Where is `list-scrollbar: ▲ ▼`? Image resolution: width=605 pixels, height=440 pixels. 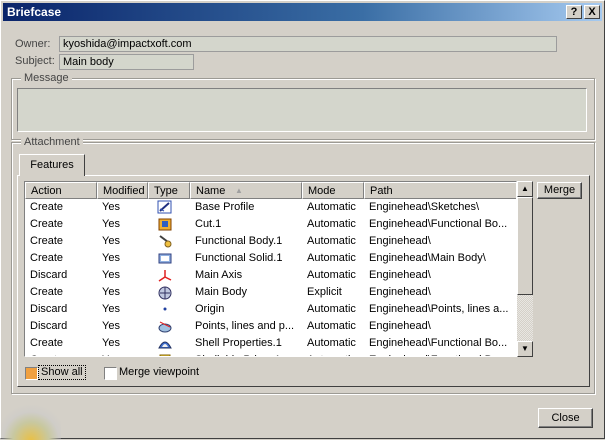
list-scrollbar: ▲ ▼ is located at coordinates (525, 269).